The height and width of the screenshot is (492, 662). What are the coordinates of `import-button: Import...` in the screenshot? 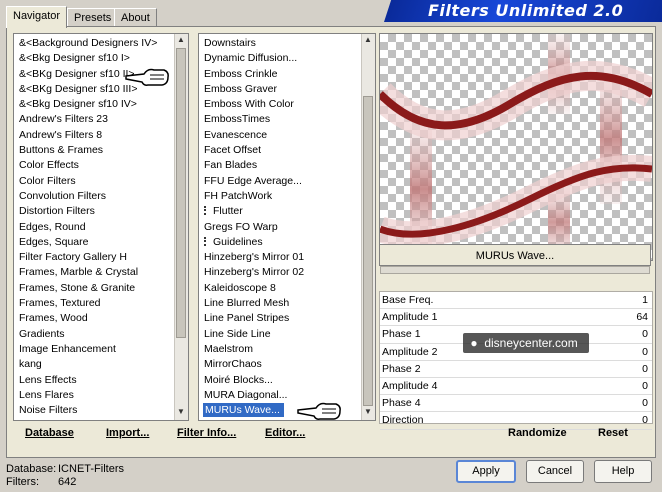 It's located at (127, 433).